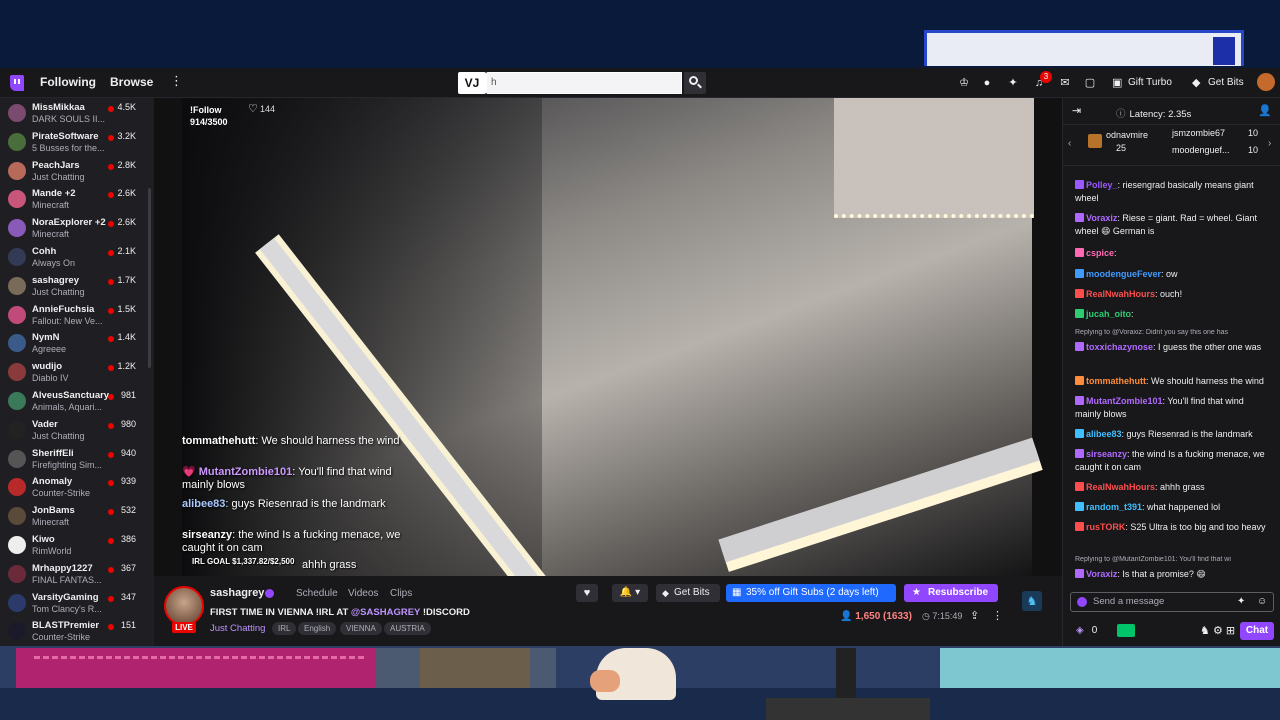  I want to click on get-bits-nav-button: ◆ Get Bits, so click(1218, 83).